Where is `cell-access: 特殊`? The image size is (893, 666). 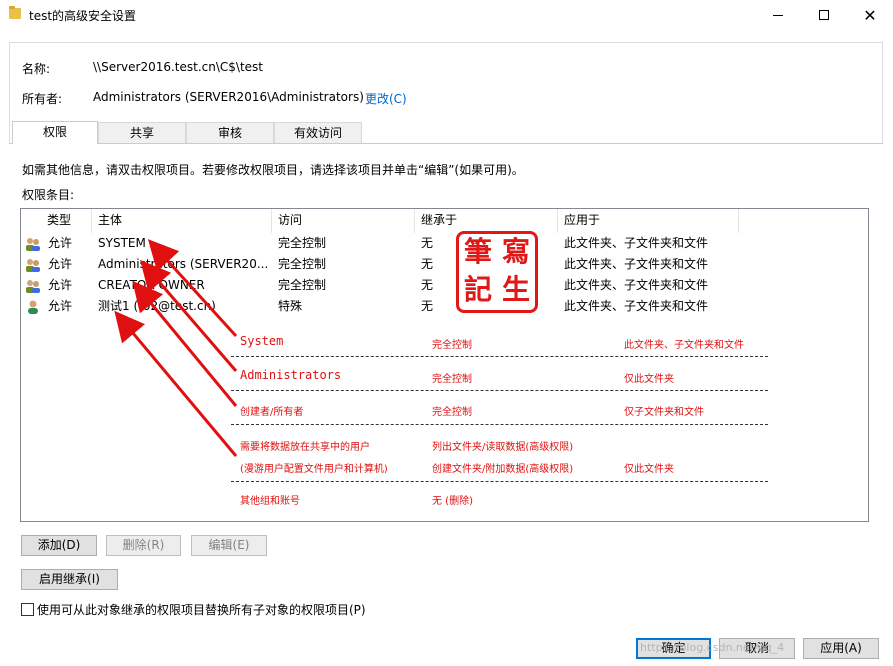
cell-access: 特殊 is located at coordinates (290, 306).